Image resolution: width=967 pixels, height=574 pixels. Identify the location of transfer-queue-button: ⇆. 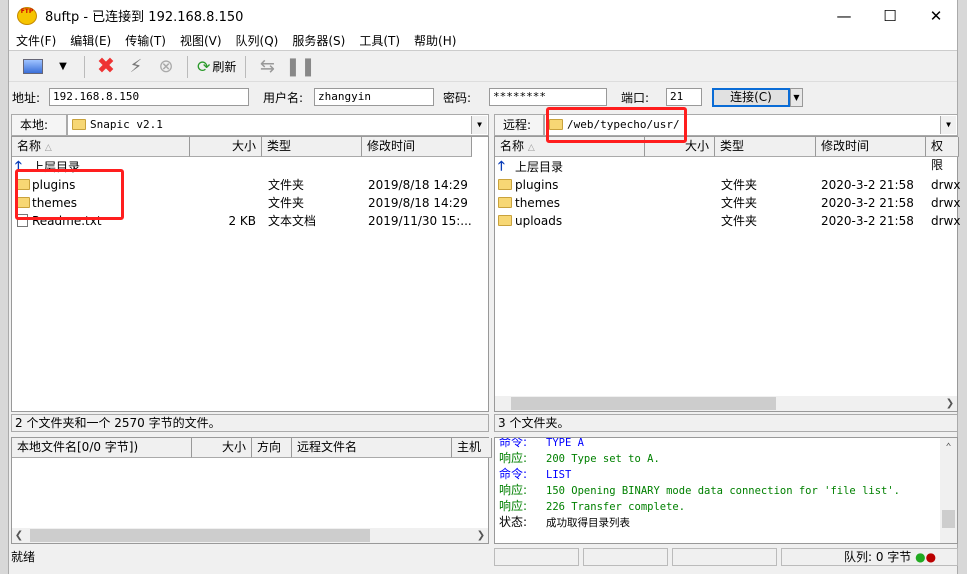
(267, 67).